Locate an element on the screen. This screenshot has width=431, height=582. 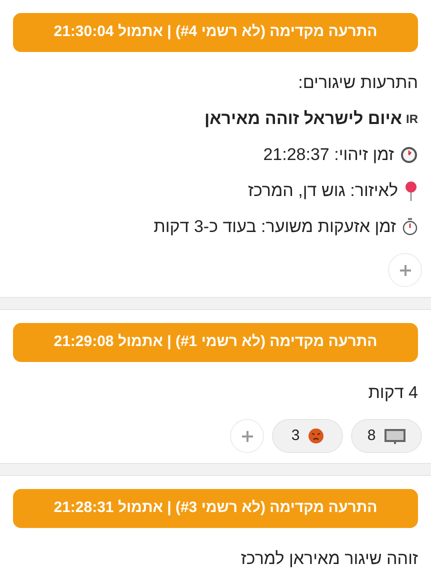
message-text: זוהה שיגור מאיראן למרכז is located at coordinates (329, 559).